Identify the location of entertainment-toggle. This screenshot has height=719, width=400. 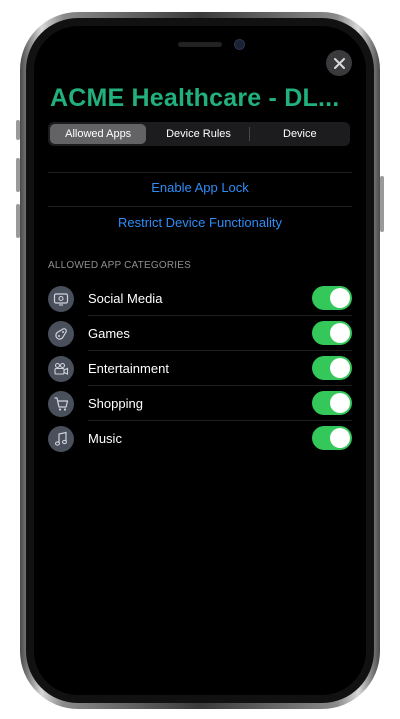
(332, 368).